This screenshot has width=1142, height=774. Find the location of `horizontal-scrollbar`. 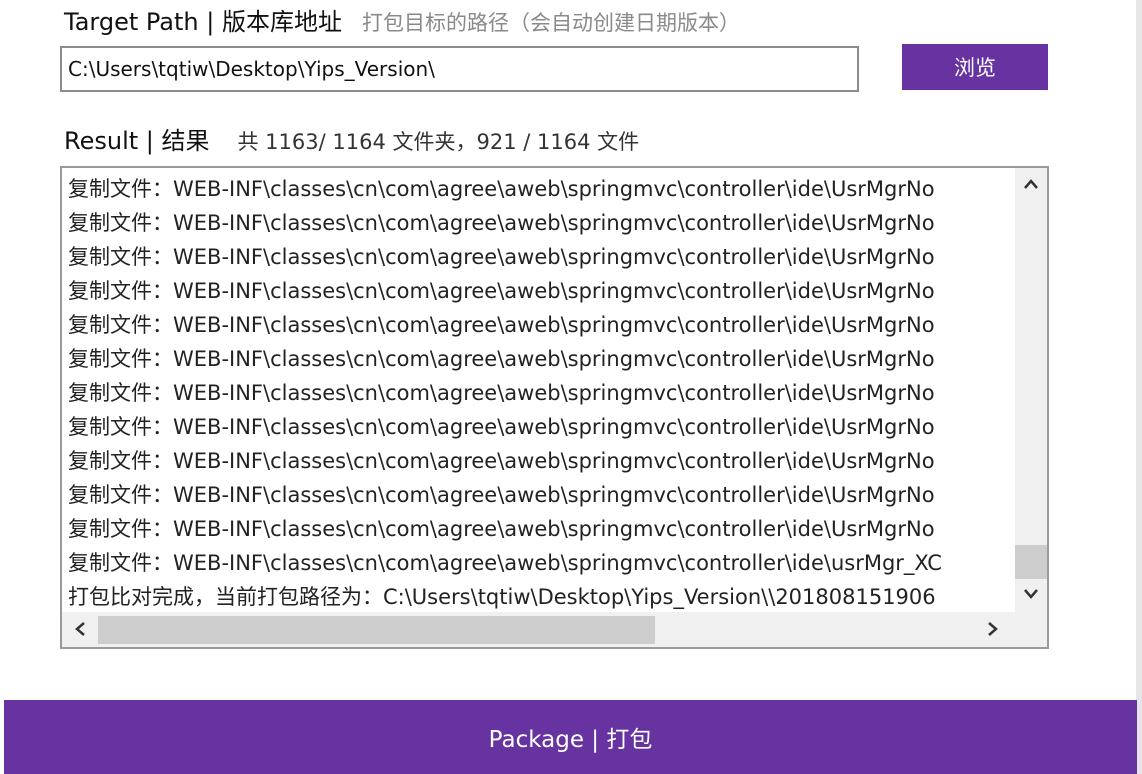

horizontal-scrollbar is located at coordinates (554, 629).